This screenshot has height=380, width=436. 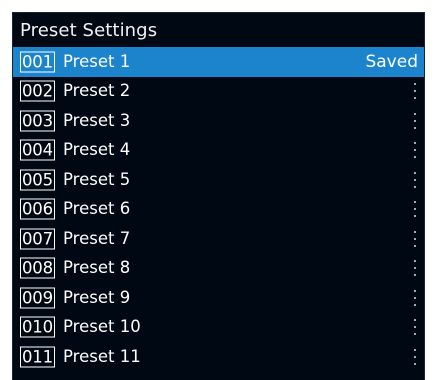 I want to click on preset-row: 010 Preset 10, so click(x=218, y=328).